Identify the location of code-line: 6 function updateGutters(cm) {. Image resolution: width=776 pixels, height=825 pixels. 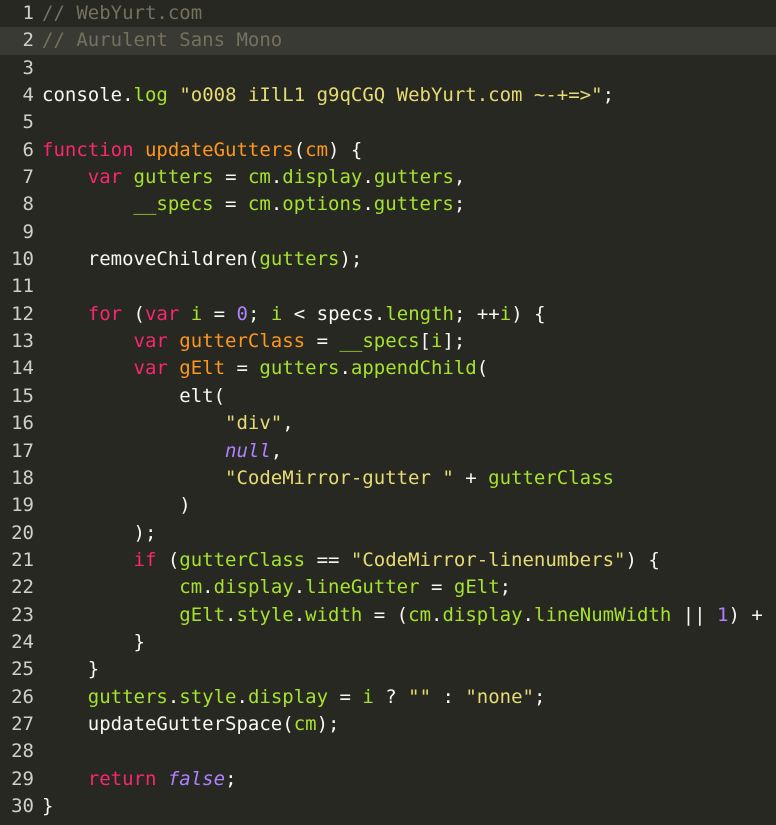
(388, 150).